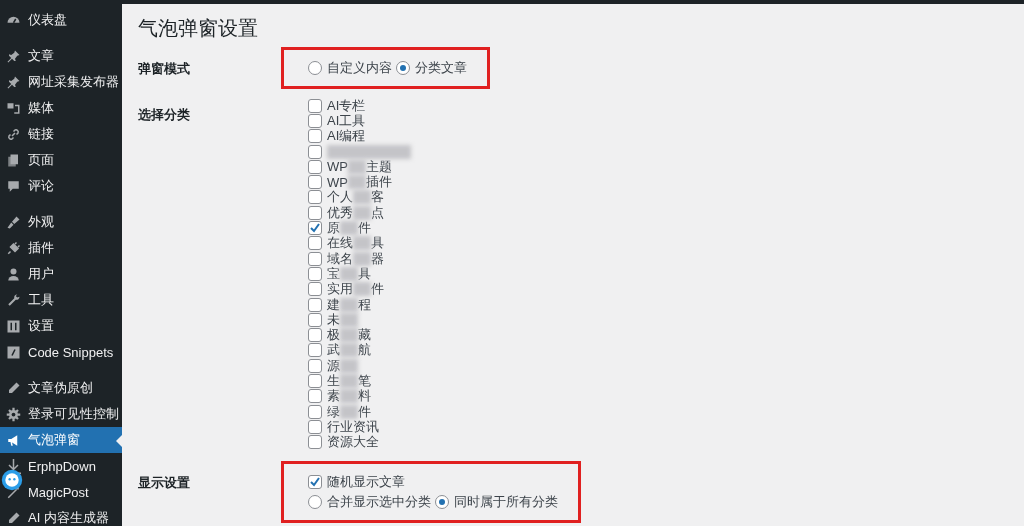 This screenshot has height=526, width=1024. What do you see at coordinates (378, 166) in the screenshot?
I see `category-label: 主题` at bounding box center [378, 166].